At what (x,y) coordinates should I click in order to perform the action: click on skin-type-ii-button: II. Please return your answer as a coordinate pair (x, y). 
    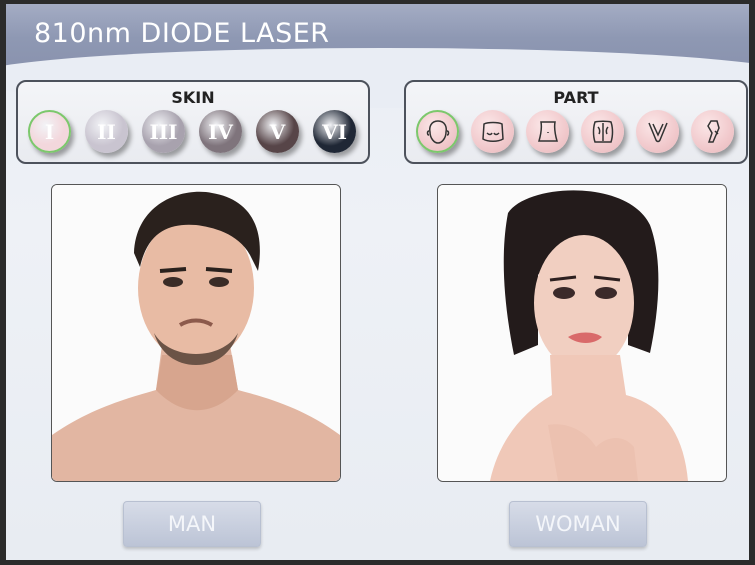
    Looking at the image, I should click on (106, 131).